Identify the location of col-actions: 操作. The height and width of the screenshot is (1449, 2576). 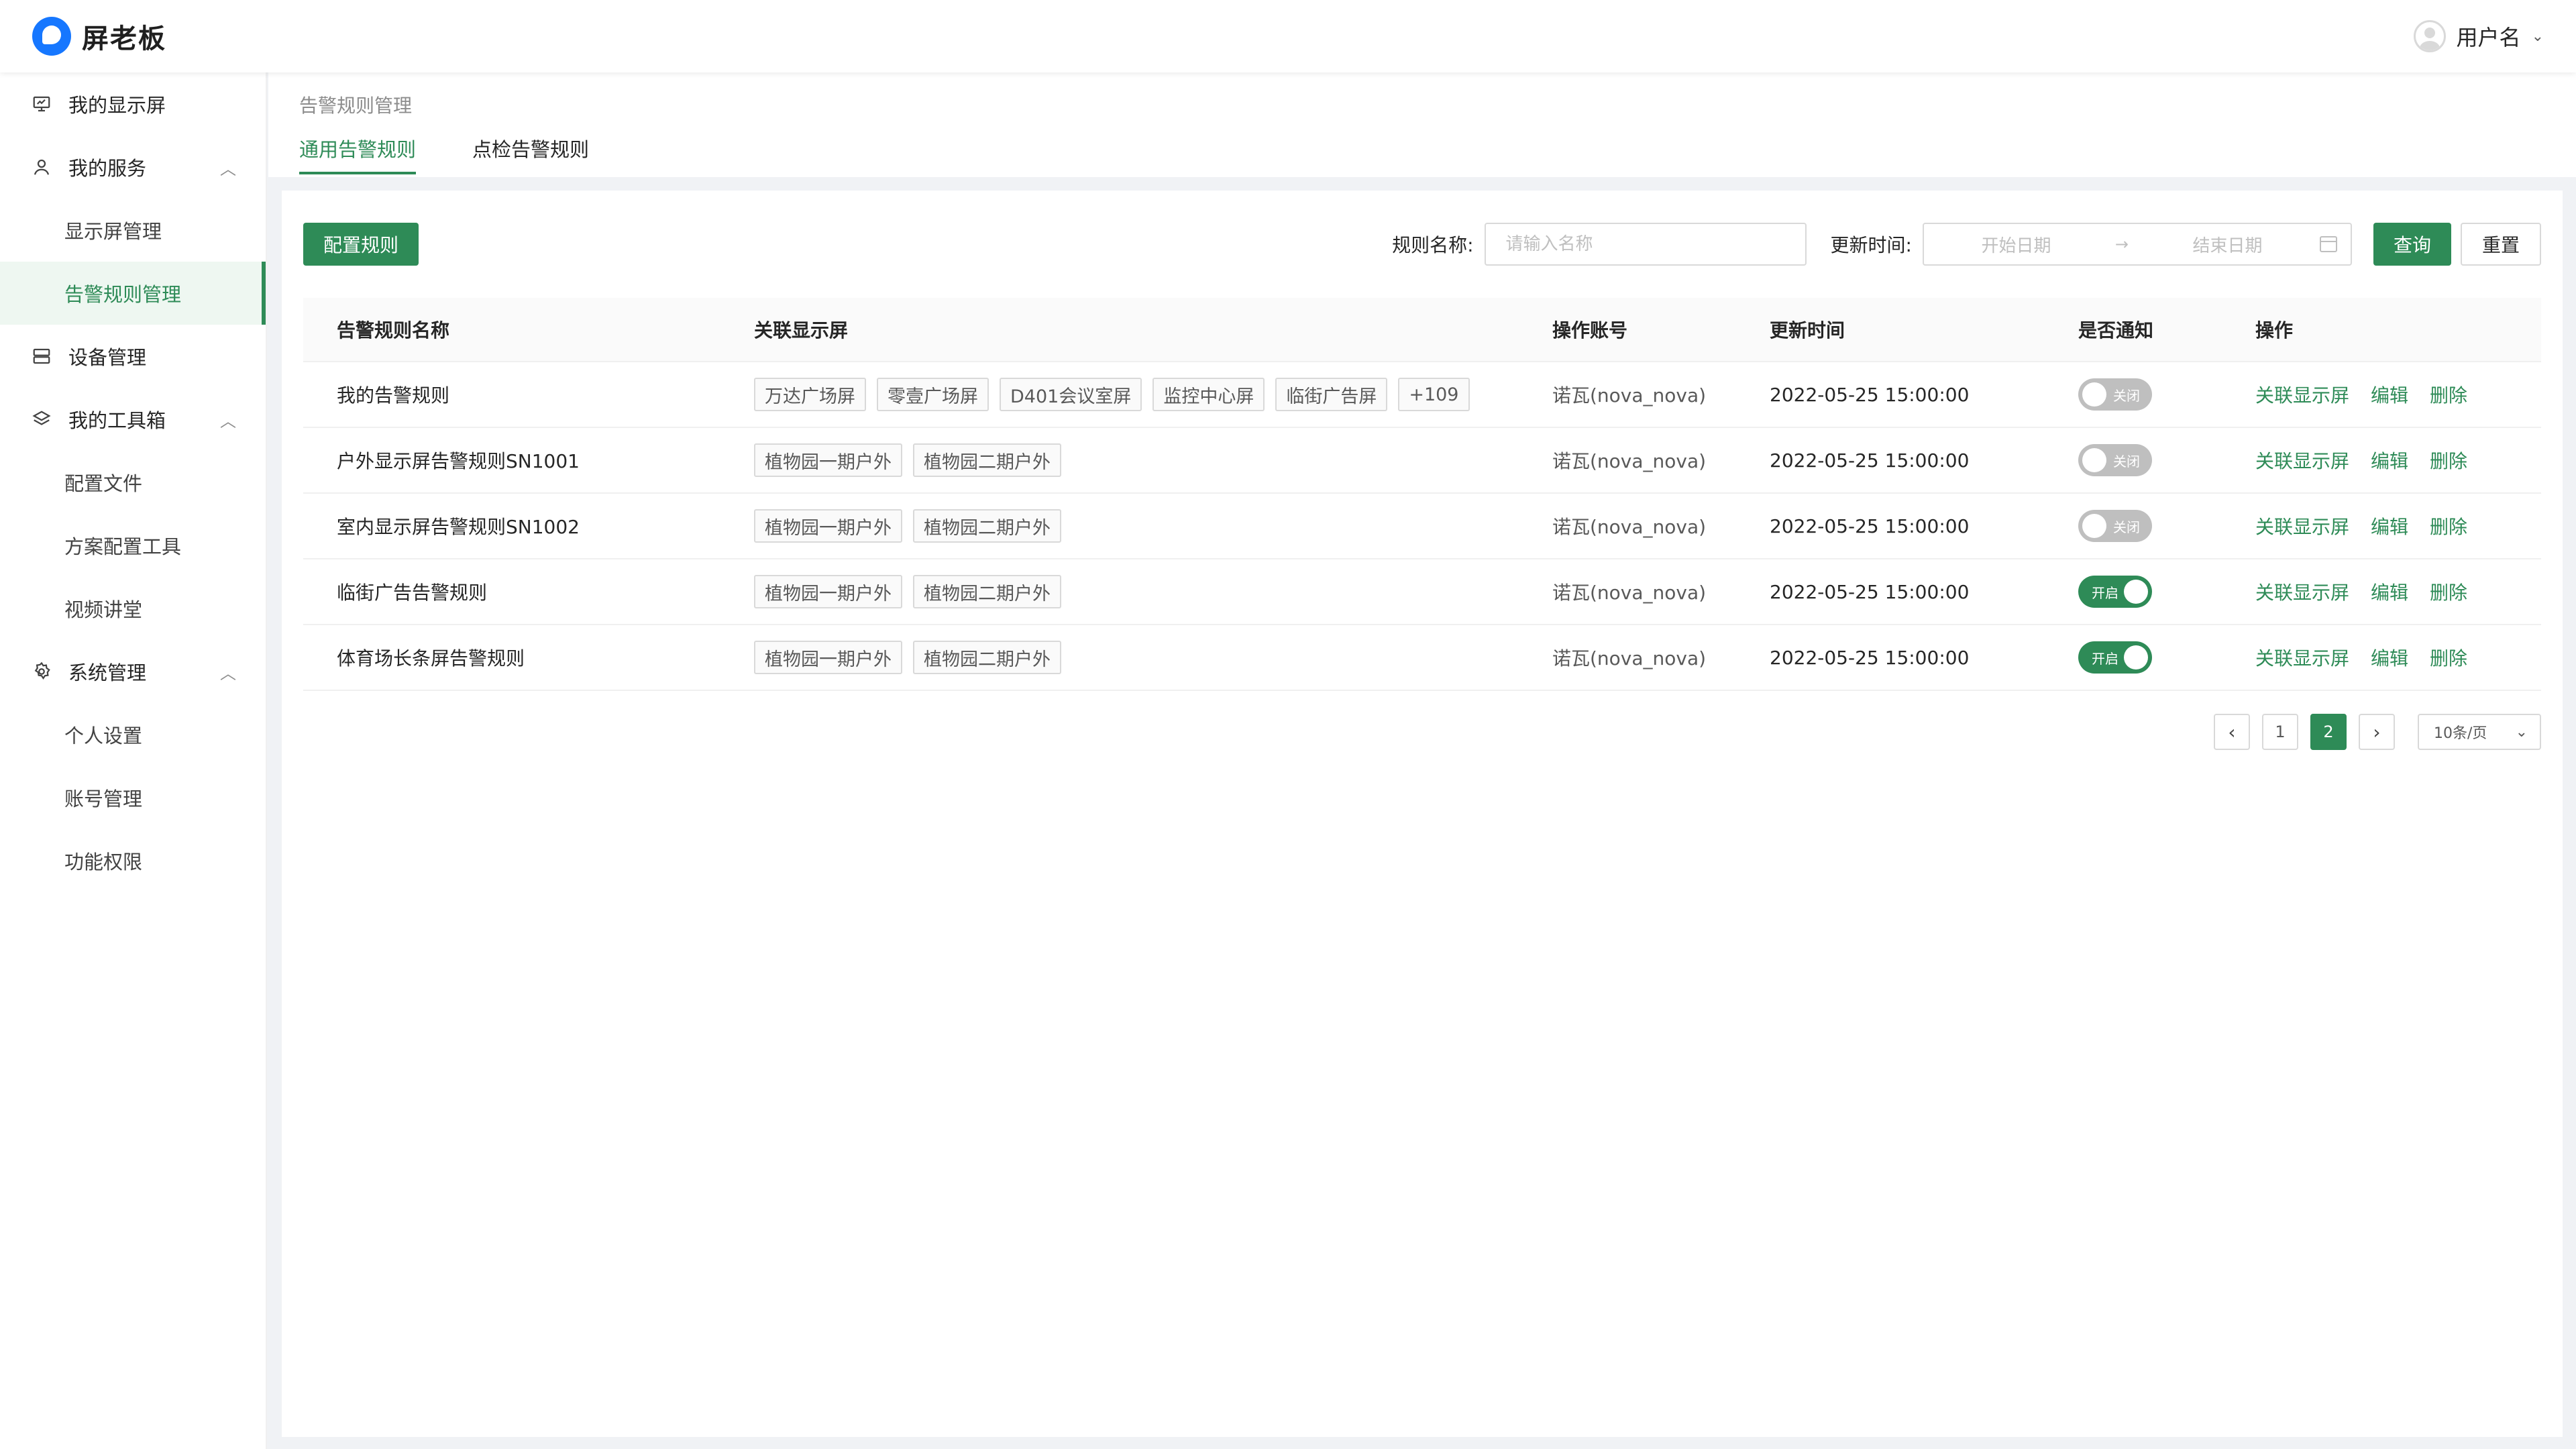
(2274, 330).